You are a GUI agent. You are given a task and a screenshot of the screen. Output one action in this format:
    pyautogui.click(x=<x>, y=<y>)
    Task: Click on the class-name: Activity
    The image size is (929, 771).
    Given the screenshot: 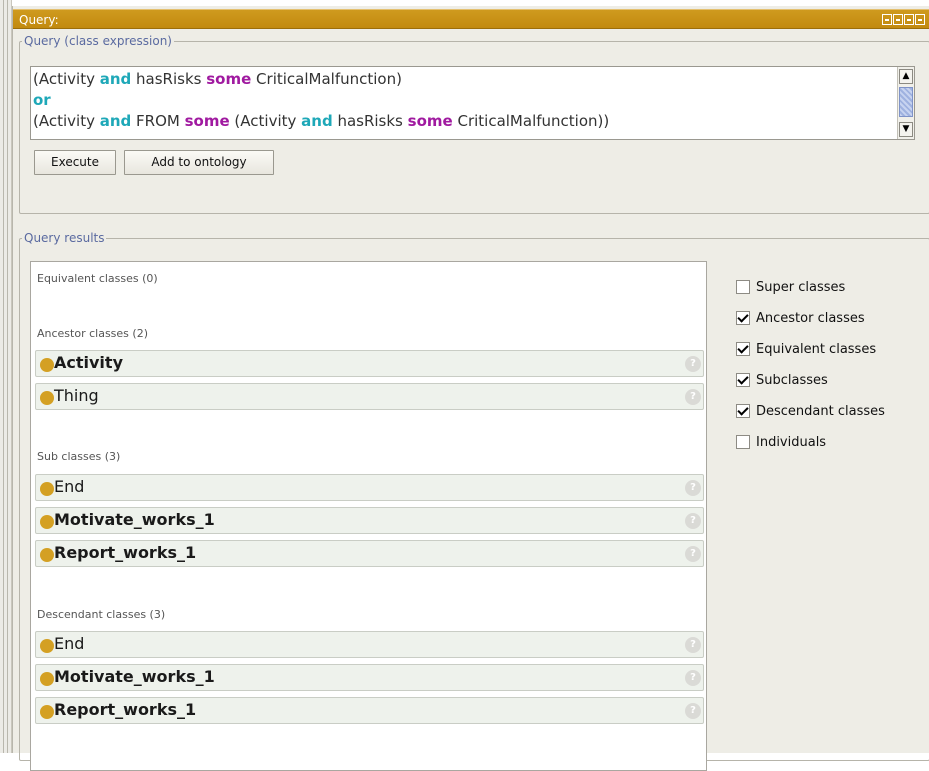 What is the action you would take?
    pyautogui.click(x=88, y=362)
    